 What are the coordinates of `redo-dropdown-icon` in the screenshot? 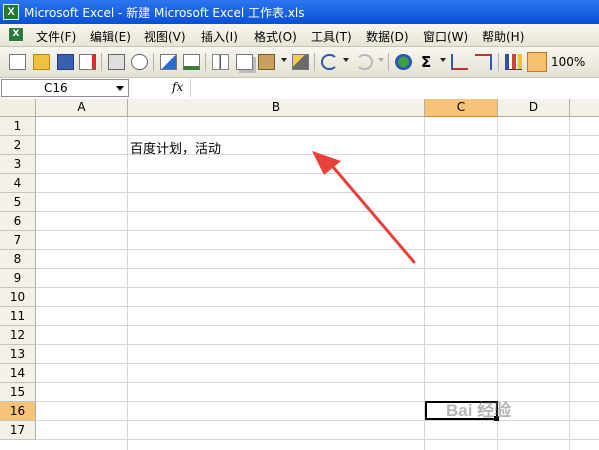 It's located at (381, 60).